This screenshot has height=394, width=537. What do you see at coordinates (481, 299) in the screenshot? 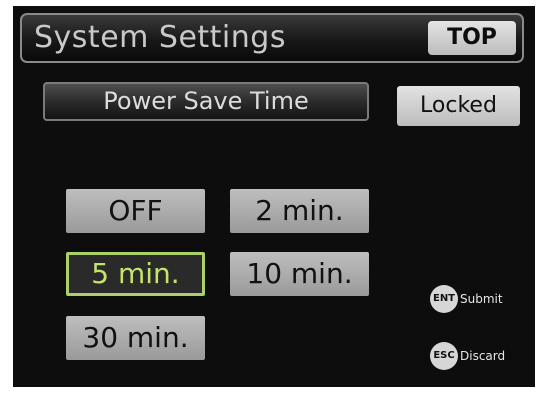
I see `submit-label: Submit` at bounding box center [481, 299].